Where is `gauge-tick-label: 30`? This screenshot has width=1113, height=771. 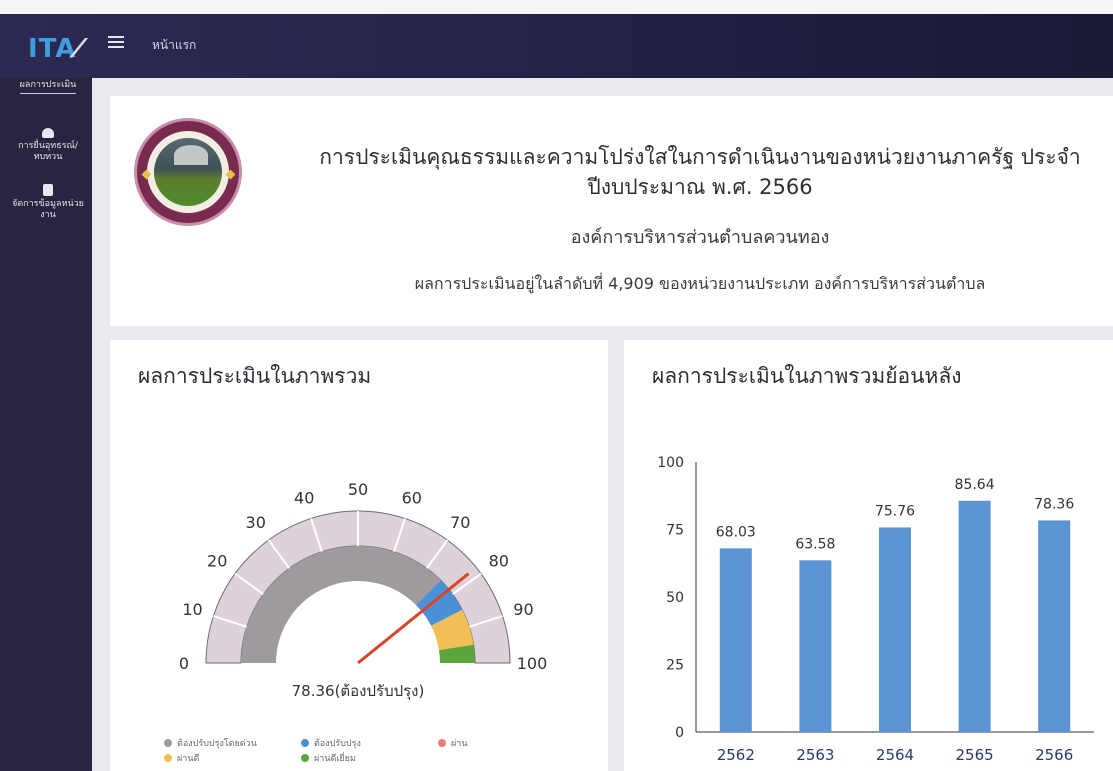
gauge-tick-label: 30 is located at coordinates (256, 522).